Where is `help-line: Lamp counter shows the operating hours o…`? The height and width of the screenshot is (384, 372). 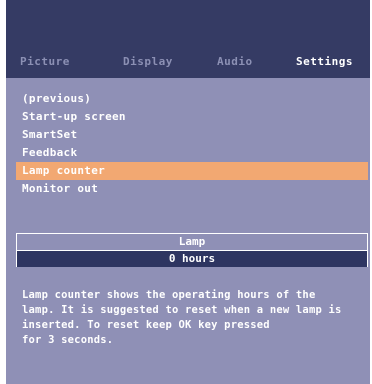
help-line: Lamp counter shows the operating hours o… is located at coordinates (169, 295).